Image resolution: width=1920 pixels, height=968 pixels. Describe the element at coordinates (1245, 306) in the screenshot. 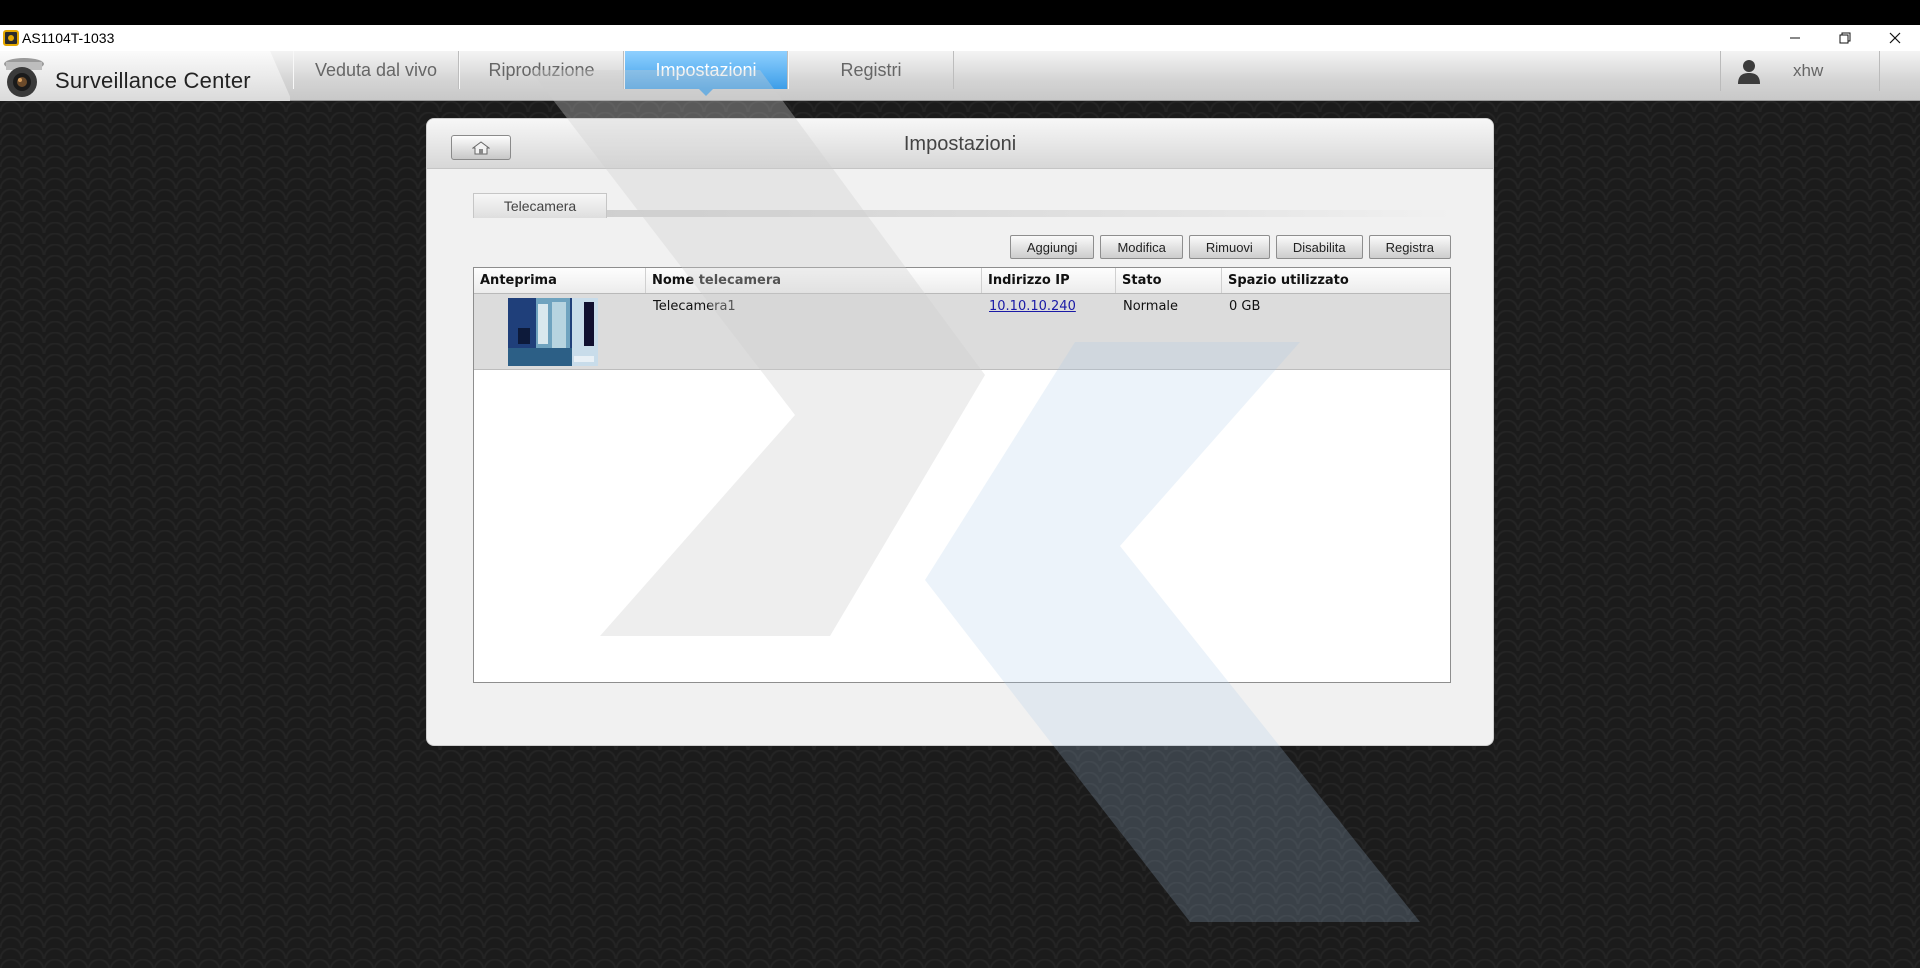

I see `space-cell: 0 GB` at that location.